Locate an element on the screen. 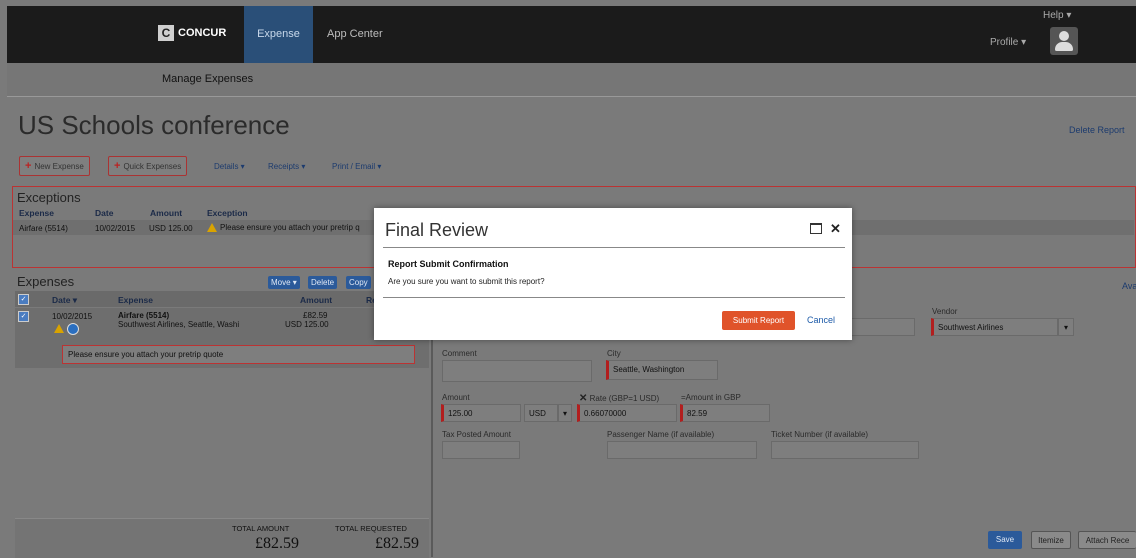  city-field: Seattle, Washington is located at coordinates (662, 370).